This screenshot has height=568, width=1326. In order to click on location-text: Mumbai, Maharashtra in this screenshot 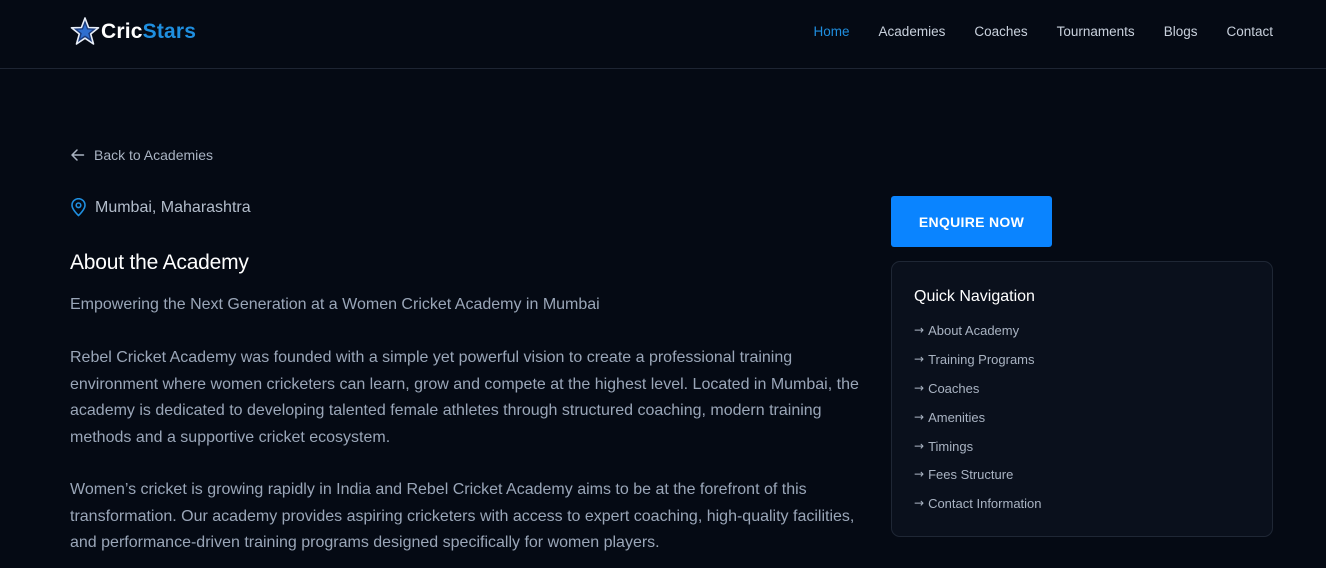, I will do `click(173, 207)`.